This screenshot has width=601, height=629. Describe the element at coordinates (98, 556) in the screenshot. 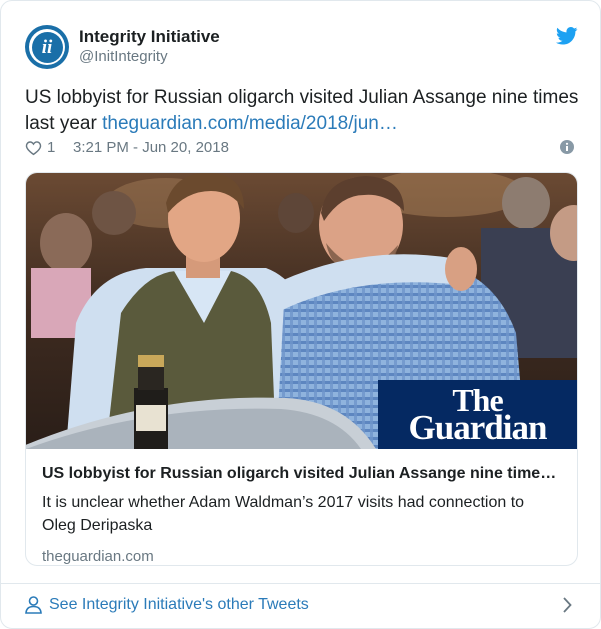

I see `preview-domain: theguardian.com` at that location.